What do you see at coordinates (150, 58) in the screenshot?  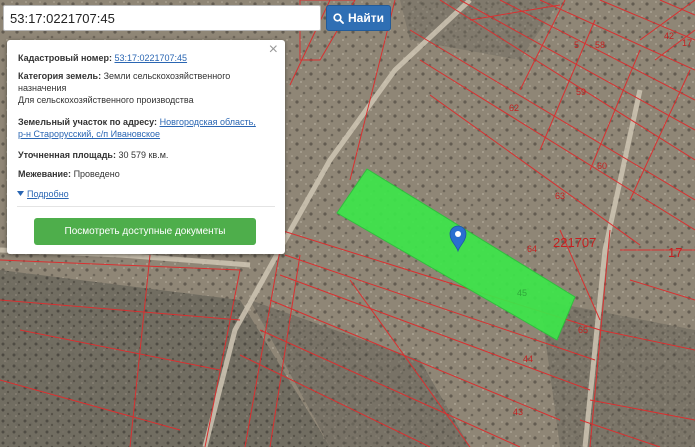 I see `cadastral-number-link: 53:17:0221707:45` at bounding box center [150, 58].